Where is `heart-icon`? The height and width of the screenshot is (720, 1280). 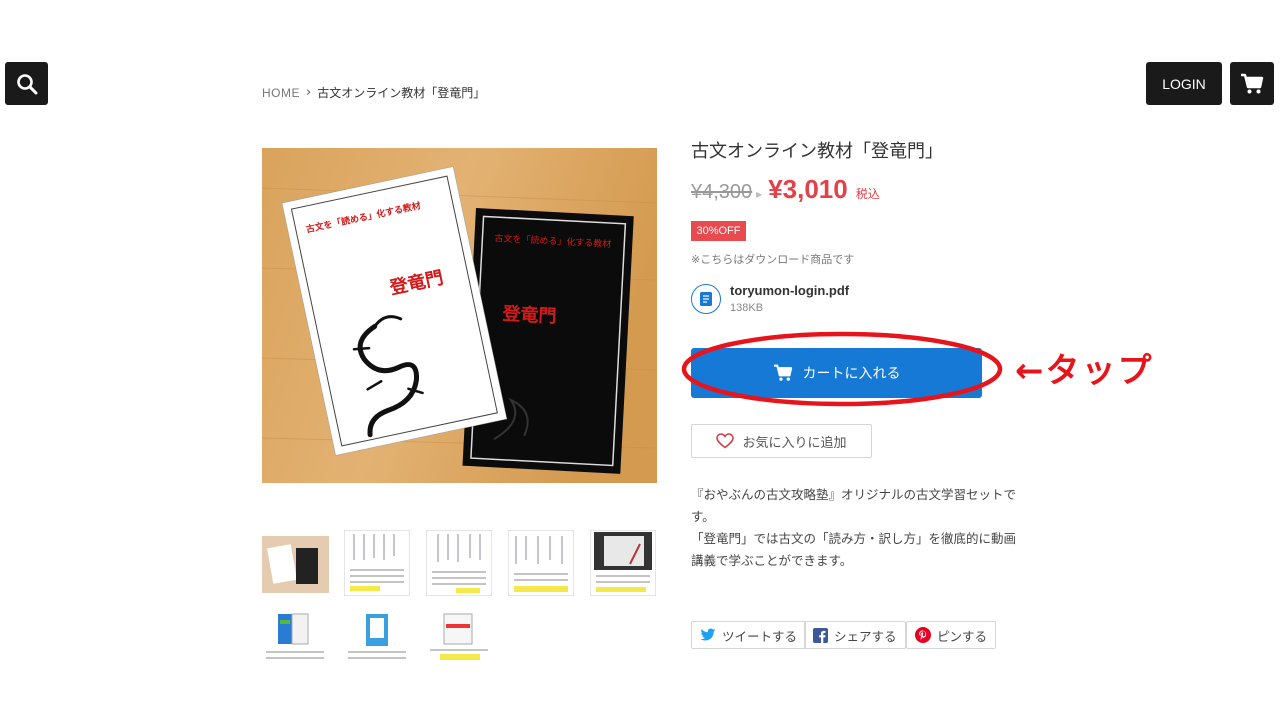
heart-icon is located at coordinates (725, 441).